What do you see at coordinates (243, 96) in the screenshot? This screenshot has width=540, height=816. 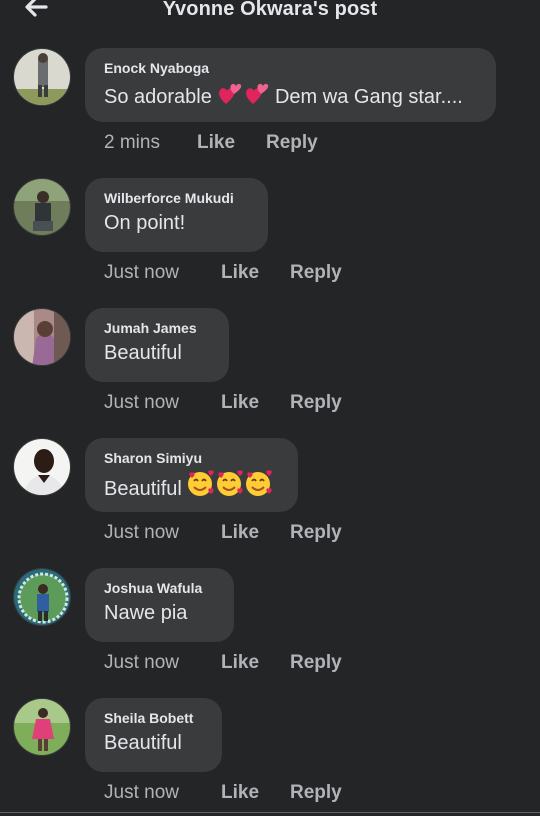 I see `hearts-emoji-icon` at bounding box center [243, 96].